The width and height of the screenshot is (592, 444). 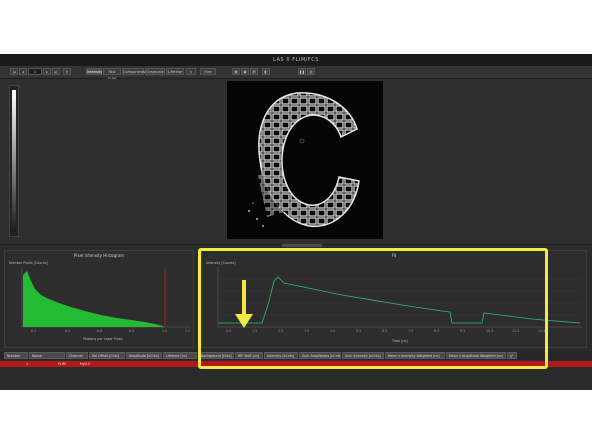 What do you see at coordinates (296, 378) in the screenshot?
I see `empty-table-area` at bounding box center [296, 378].